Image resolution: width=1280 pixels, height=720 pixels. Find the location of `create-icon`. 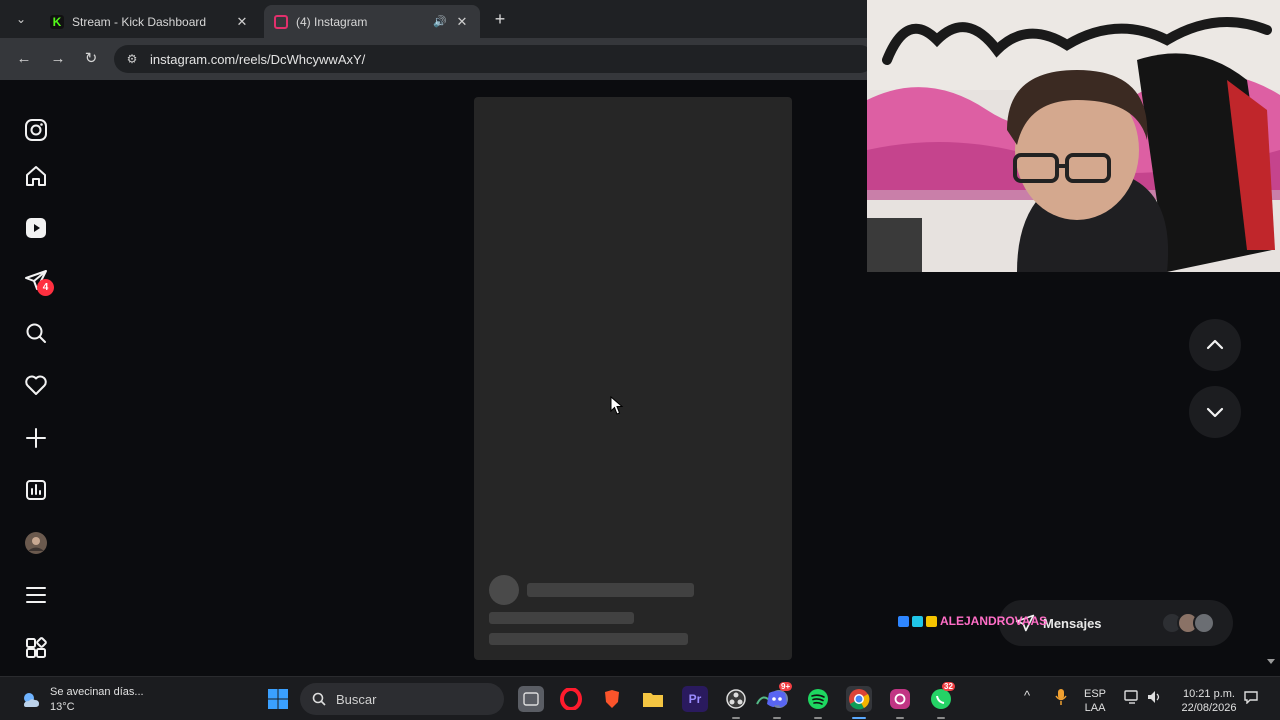

create-icon is located at coordinates (36, 438).